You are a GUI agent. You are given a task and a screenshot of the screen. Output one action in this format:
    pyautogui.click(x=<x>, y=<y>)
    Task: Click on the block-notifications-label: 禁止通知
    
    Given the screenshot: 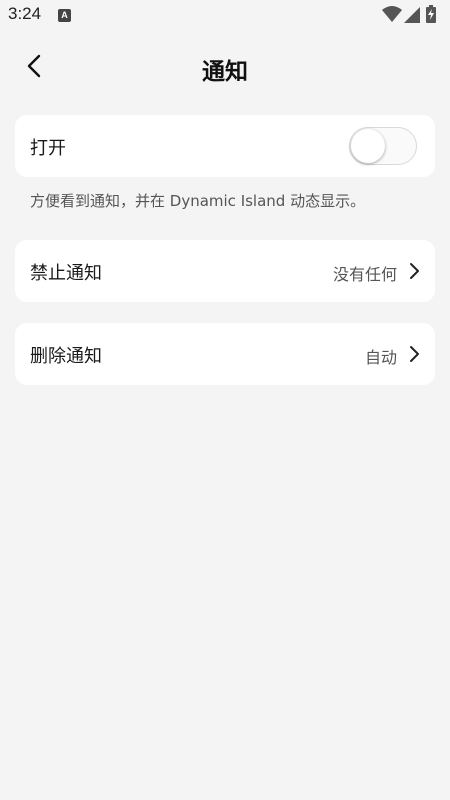 What is the action you would take?
    pyautogui.click(x=66, y=273)
    